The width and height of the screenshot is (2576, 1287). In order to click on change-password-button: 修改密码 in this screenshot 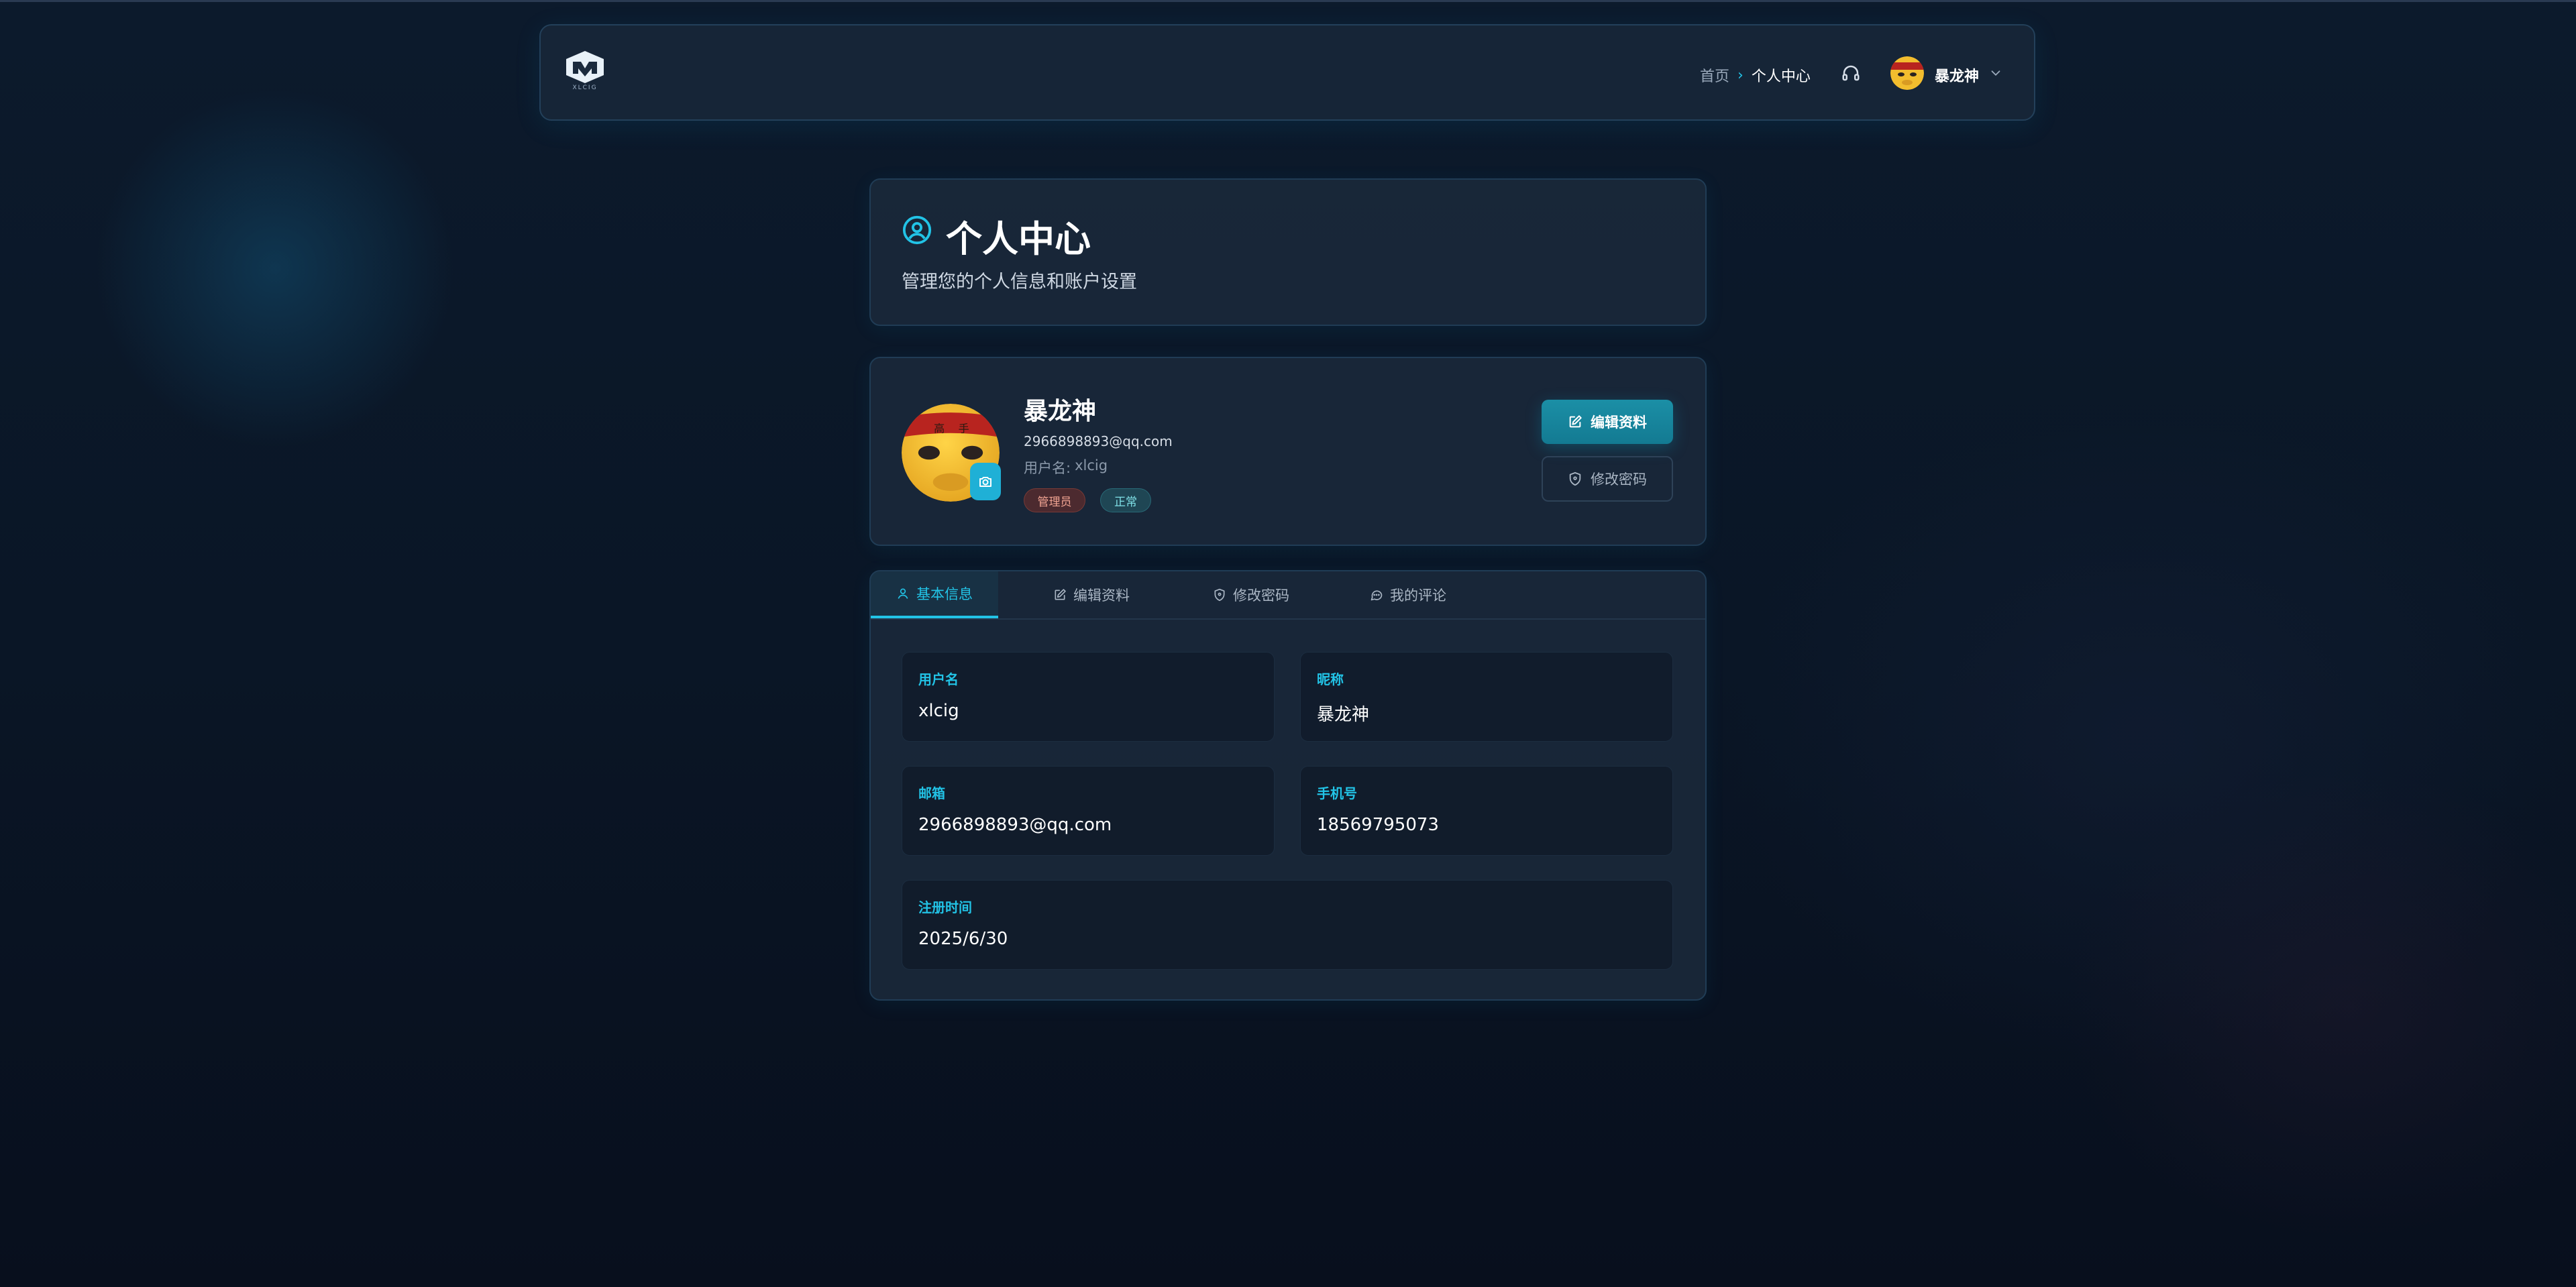, I will do `click(1607, 479)`.